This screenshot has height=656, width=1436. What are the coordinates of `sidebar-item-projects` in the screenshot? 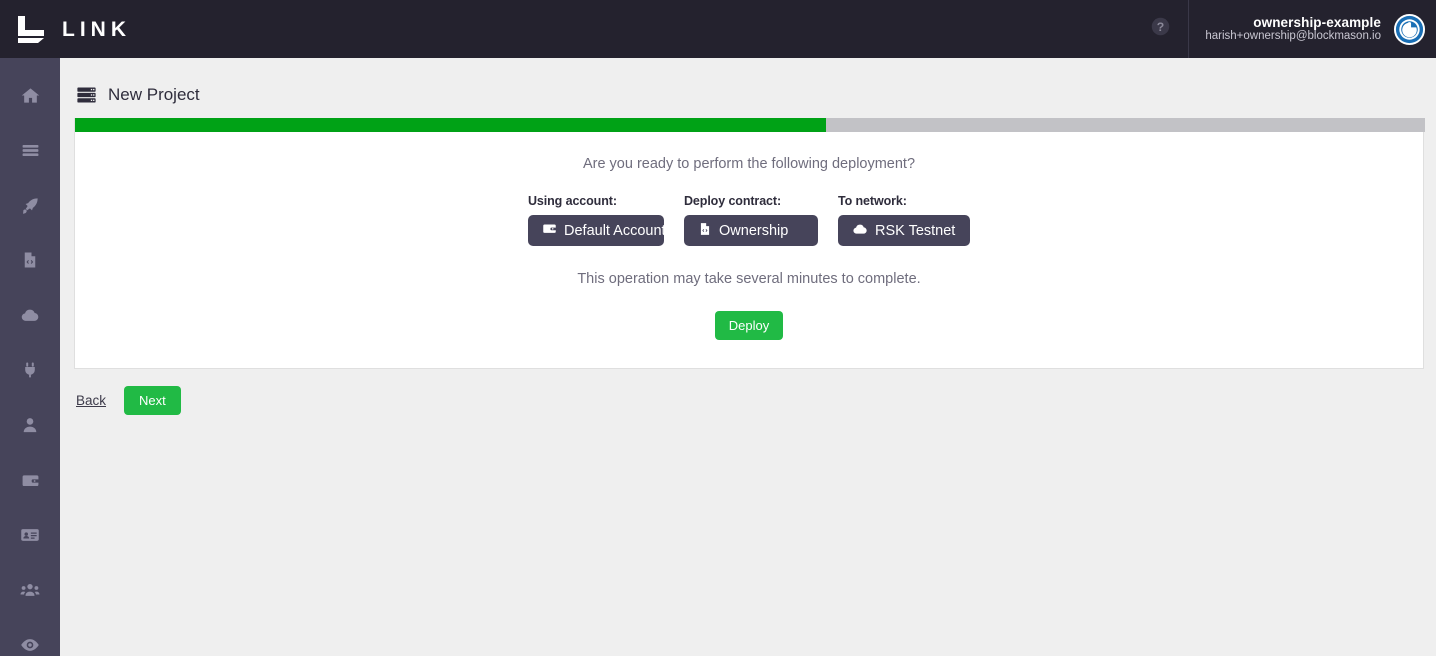 It's located at (30, 152).